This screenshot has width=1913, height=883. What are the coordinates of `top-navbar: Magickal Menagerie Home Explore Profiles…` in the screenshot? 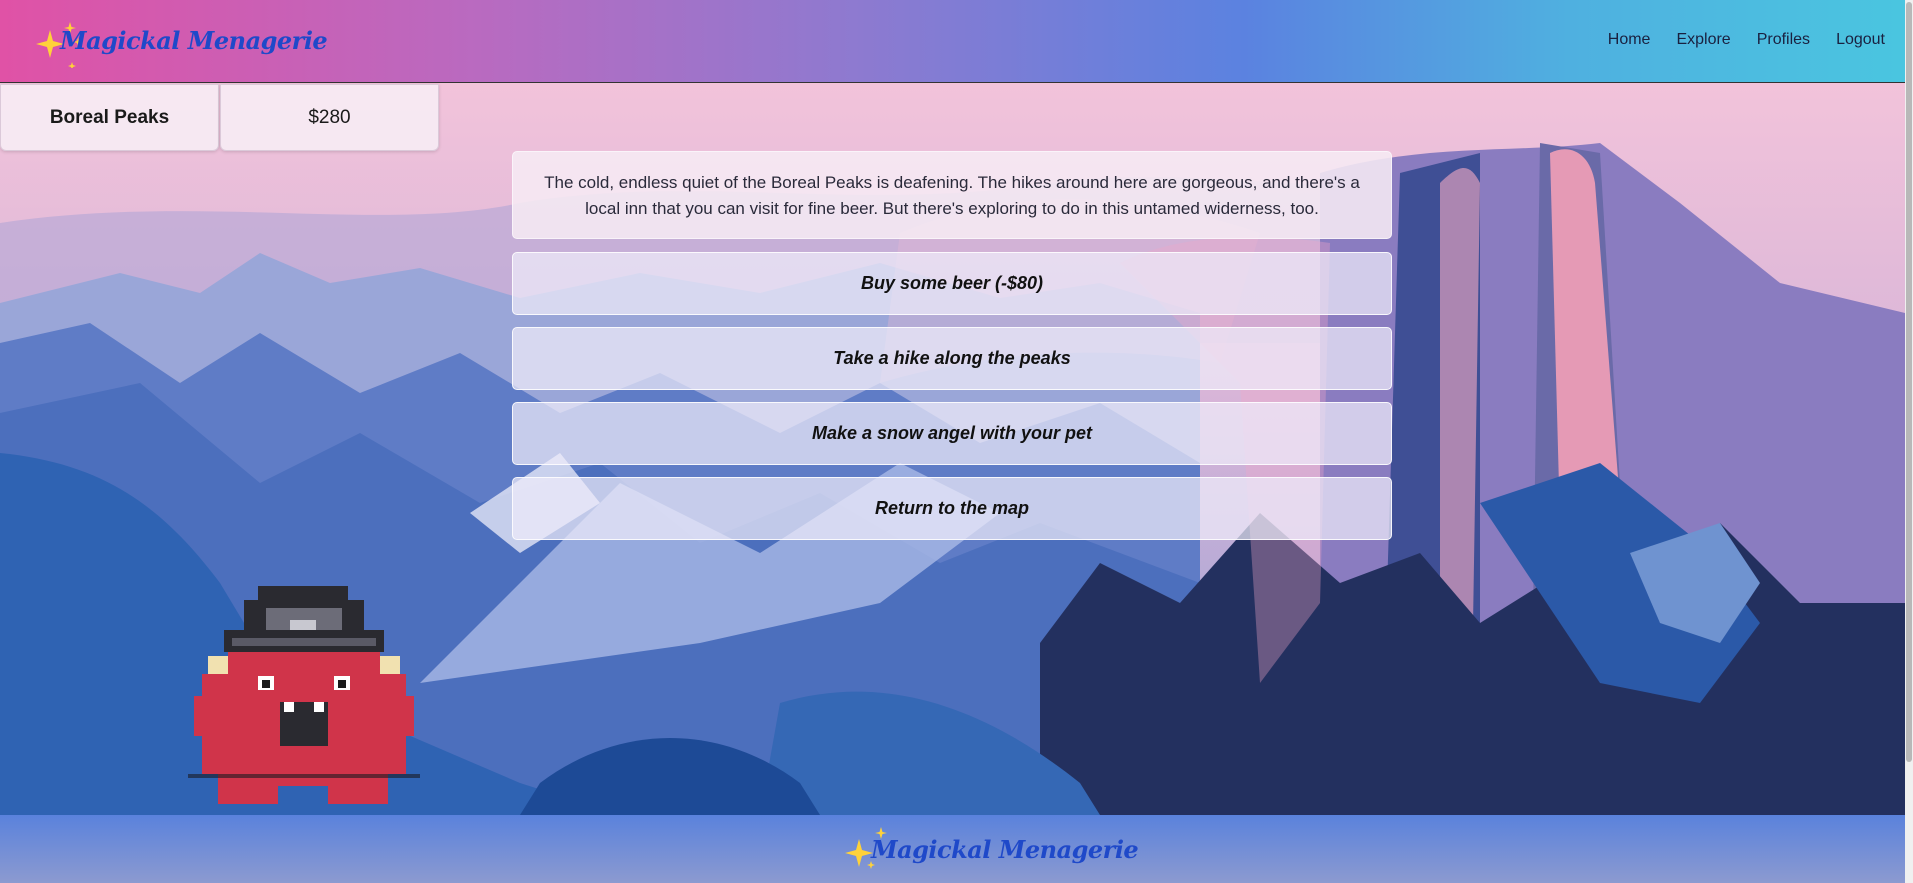 It's located at (956, 41).